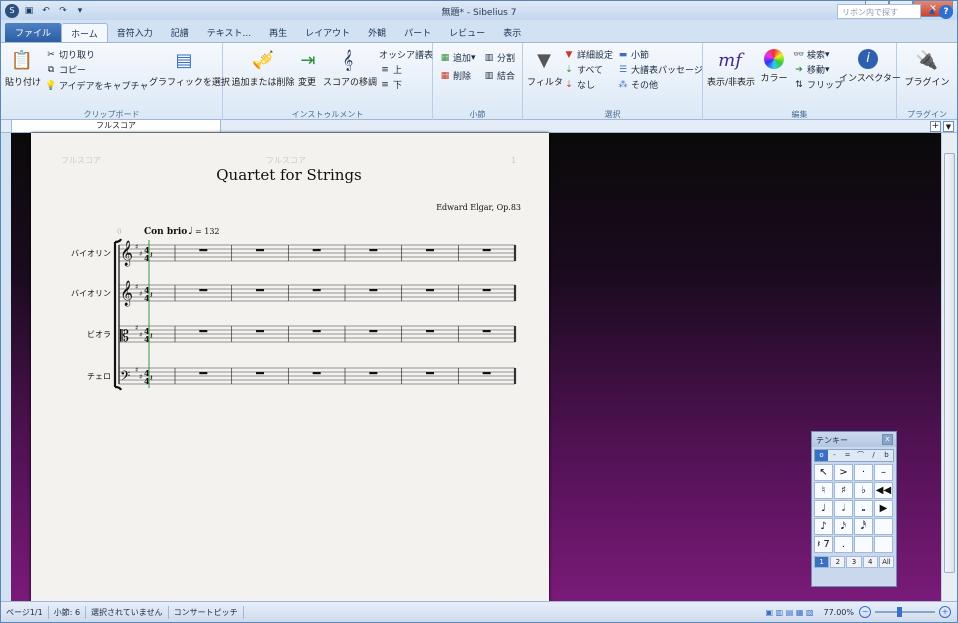  Describe the element at coordinates (457, 58) in the screenshot. I see `add-bar-button: ▦ 追加 ▾` at that location.